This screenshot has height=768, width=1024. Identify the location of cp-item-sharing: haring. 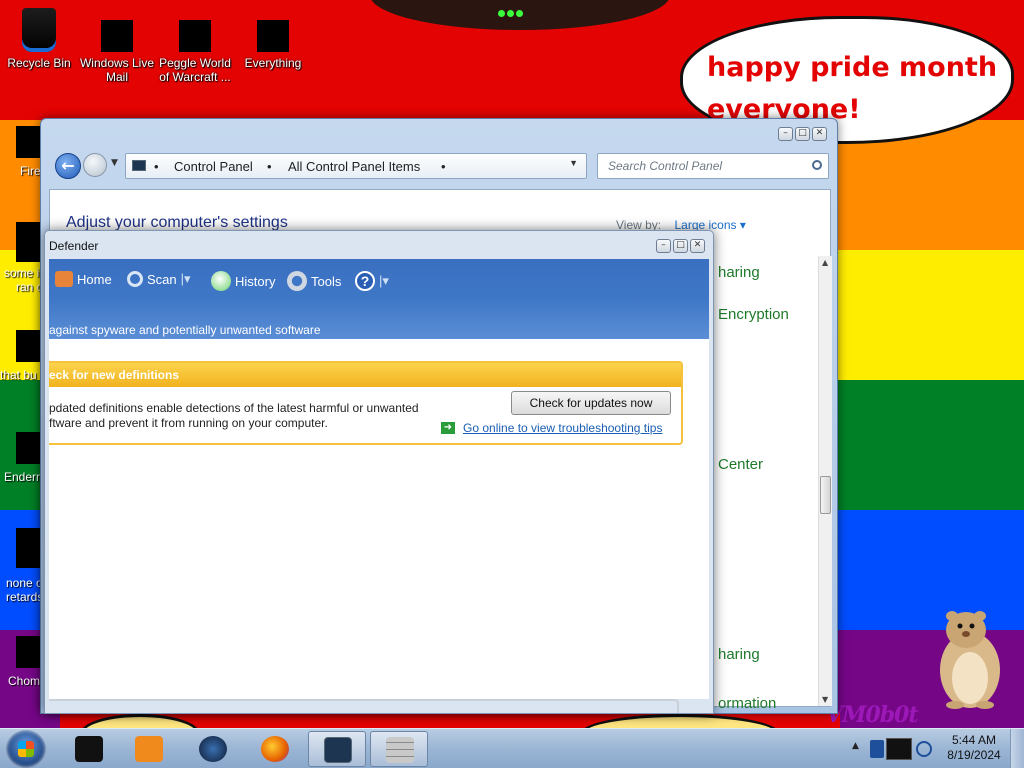
(739, 272).